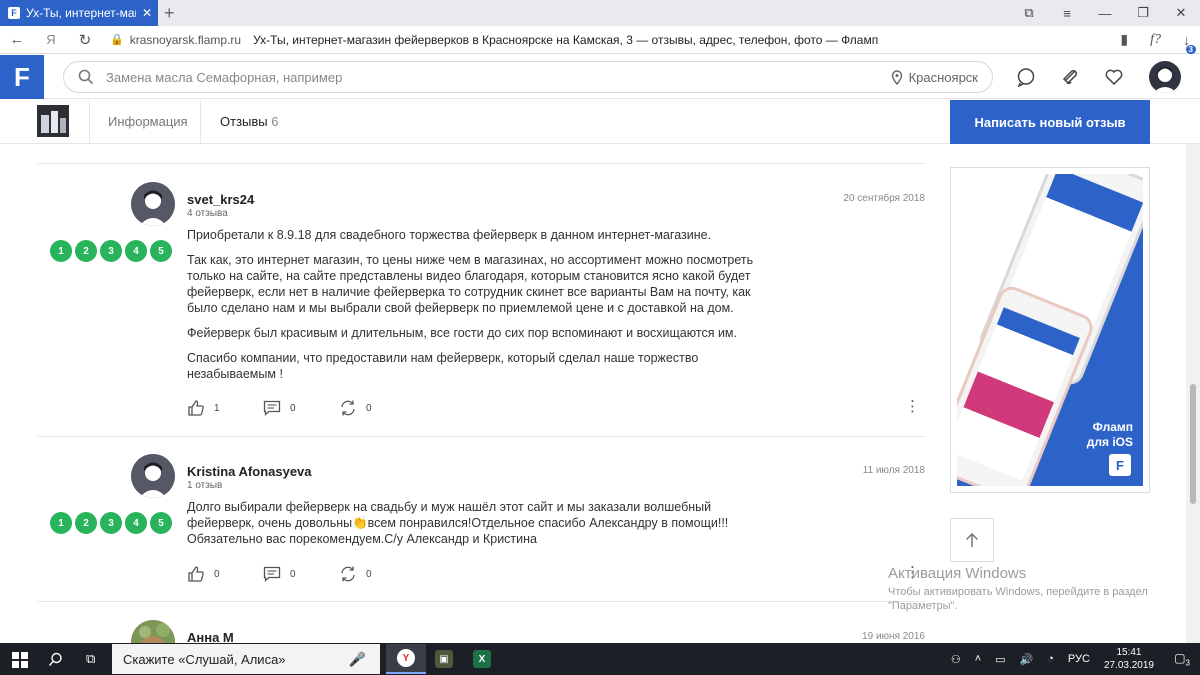  Describe the element at coordinates (272, 408) in the screenshot. I see `comment-icon` at that location.